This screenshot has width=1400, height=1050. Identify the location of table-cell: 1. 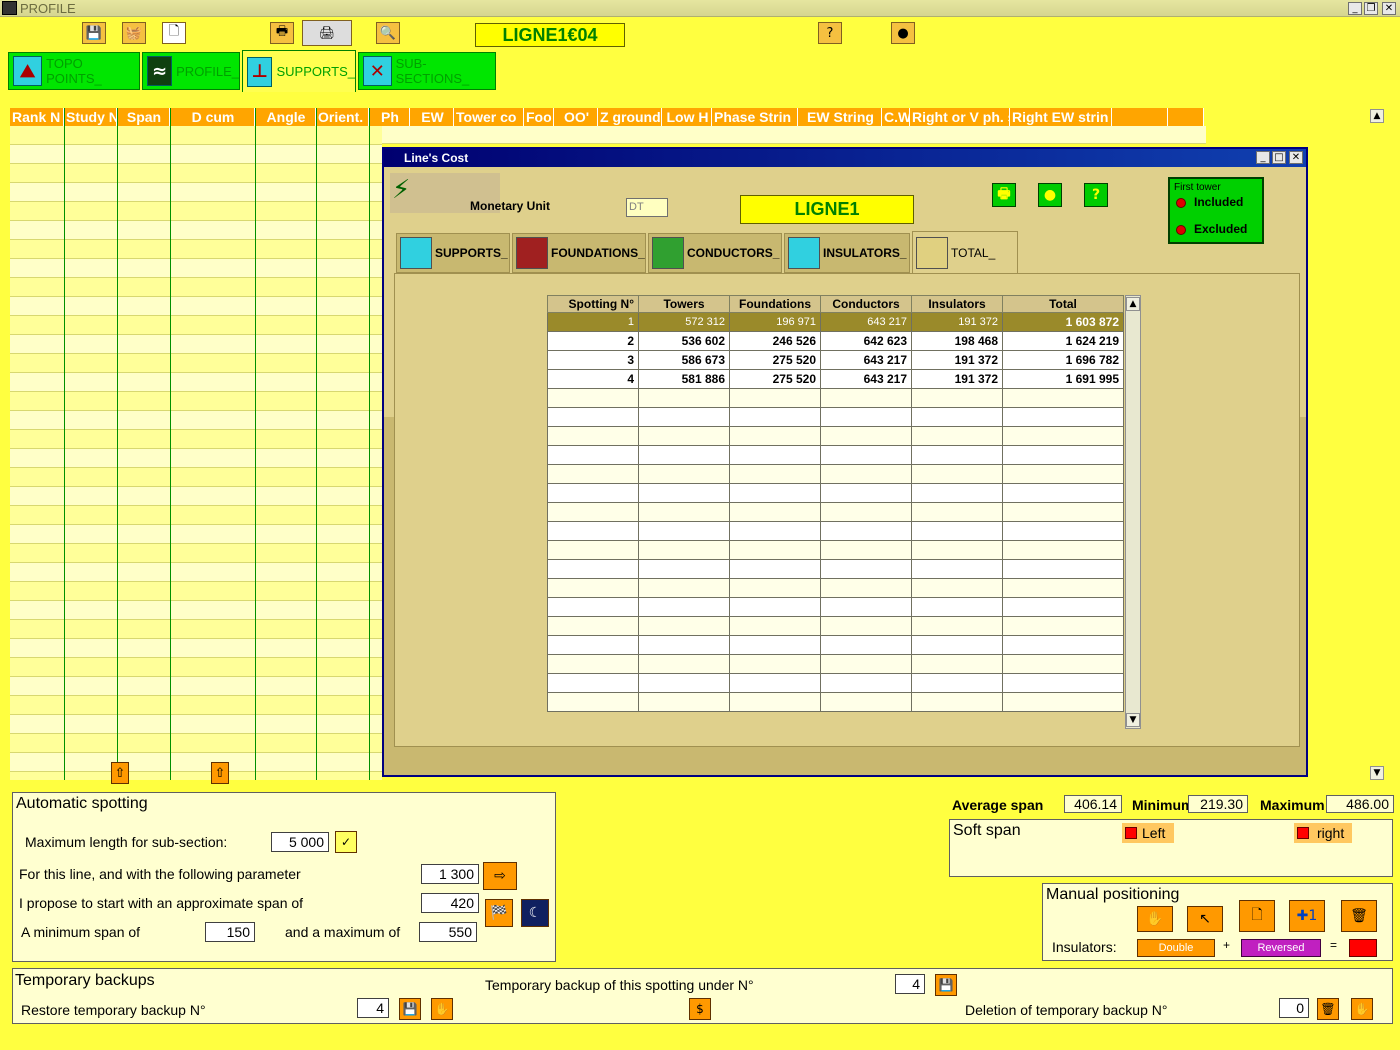
(593, 322).